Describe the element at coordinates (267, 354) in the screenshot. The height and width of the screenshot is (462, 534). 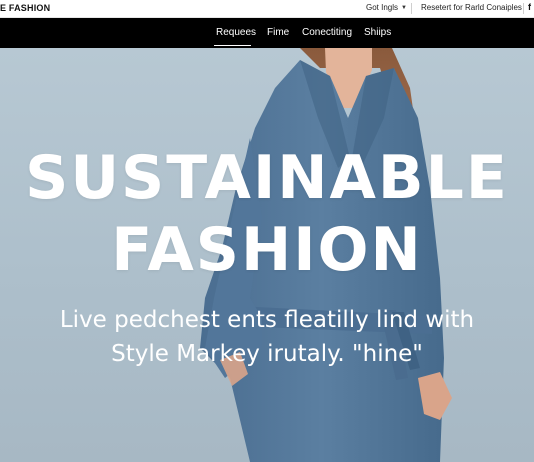
I see `hero-subtitle-line-2: Style Markey irutaly. "hine"` at that location.